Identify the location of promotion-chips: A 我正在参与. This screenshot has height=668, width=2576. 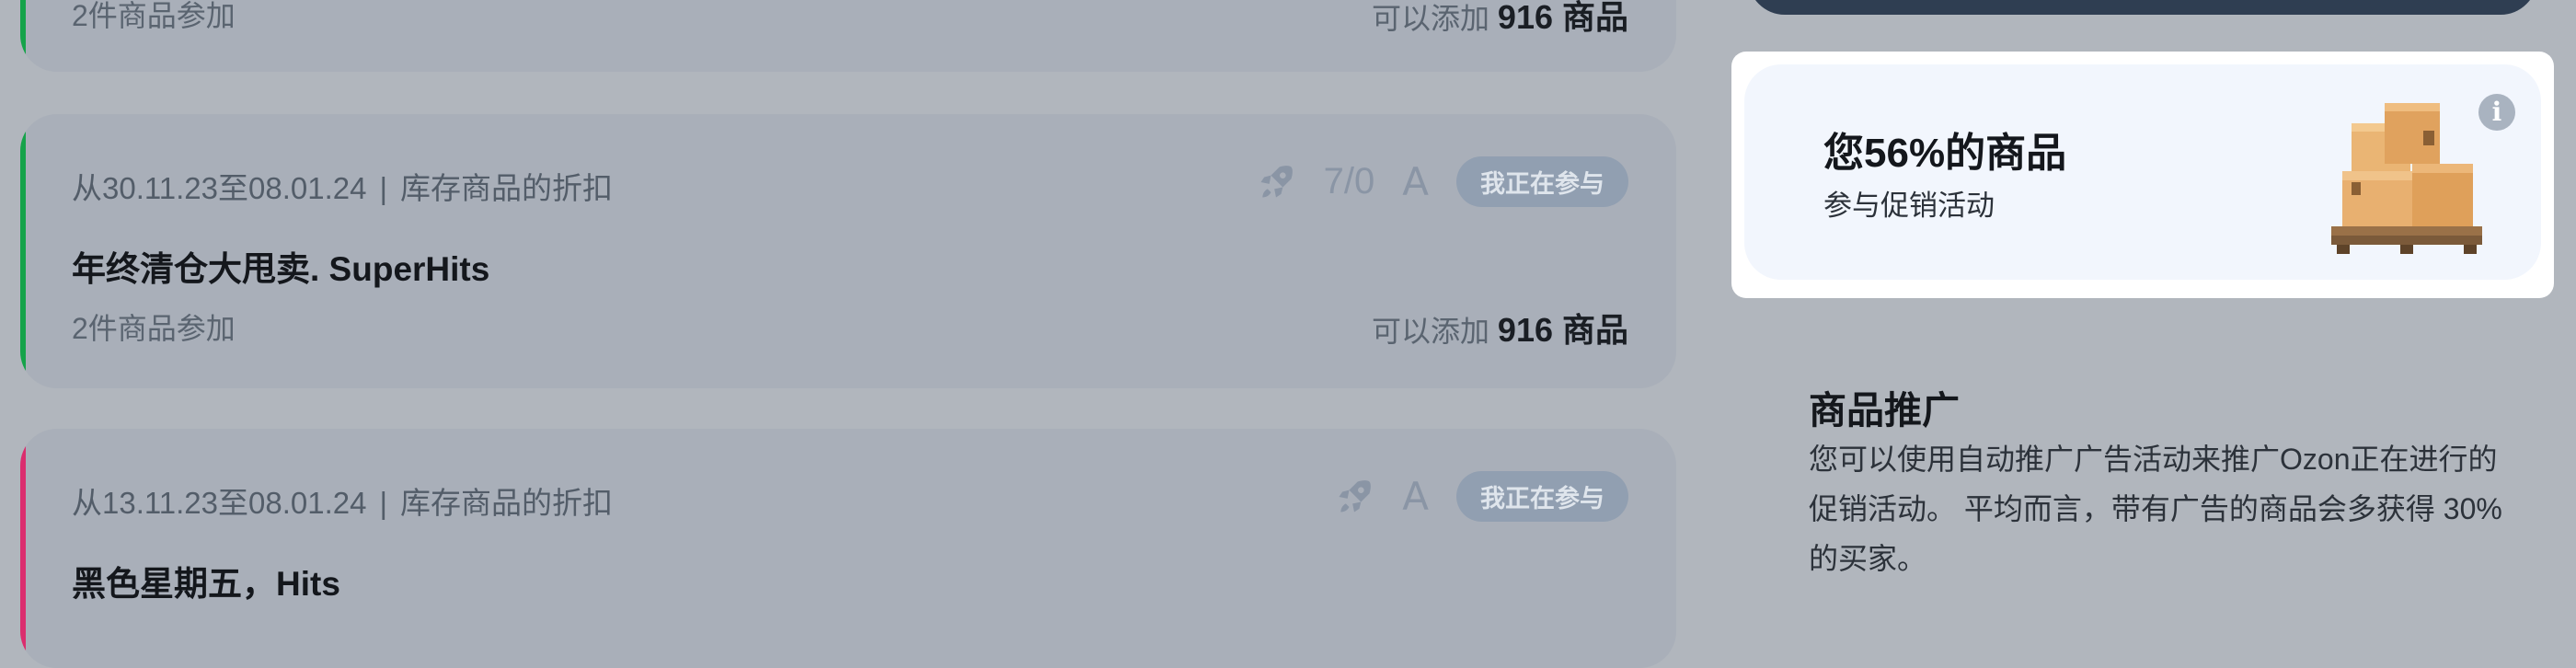
(1481, 496).